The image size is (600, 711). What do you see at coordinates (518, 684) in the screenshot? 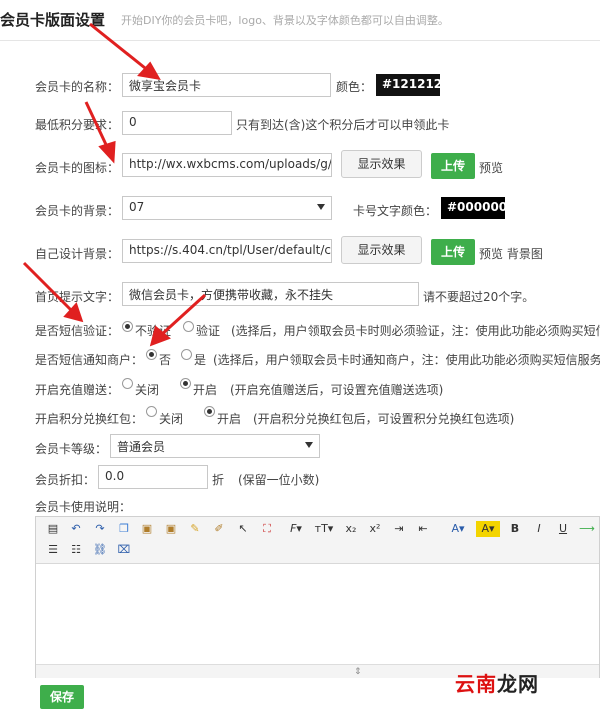
I see `watermark-black: 龙网` at bounding box center [518, 684].